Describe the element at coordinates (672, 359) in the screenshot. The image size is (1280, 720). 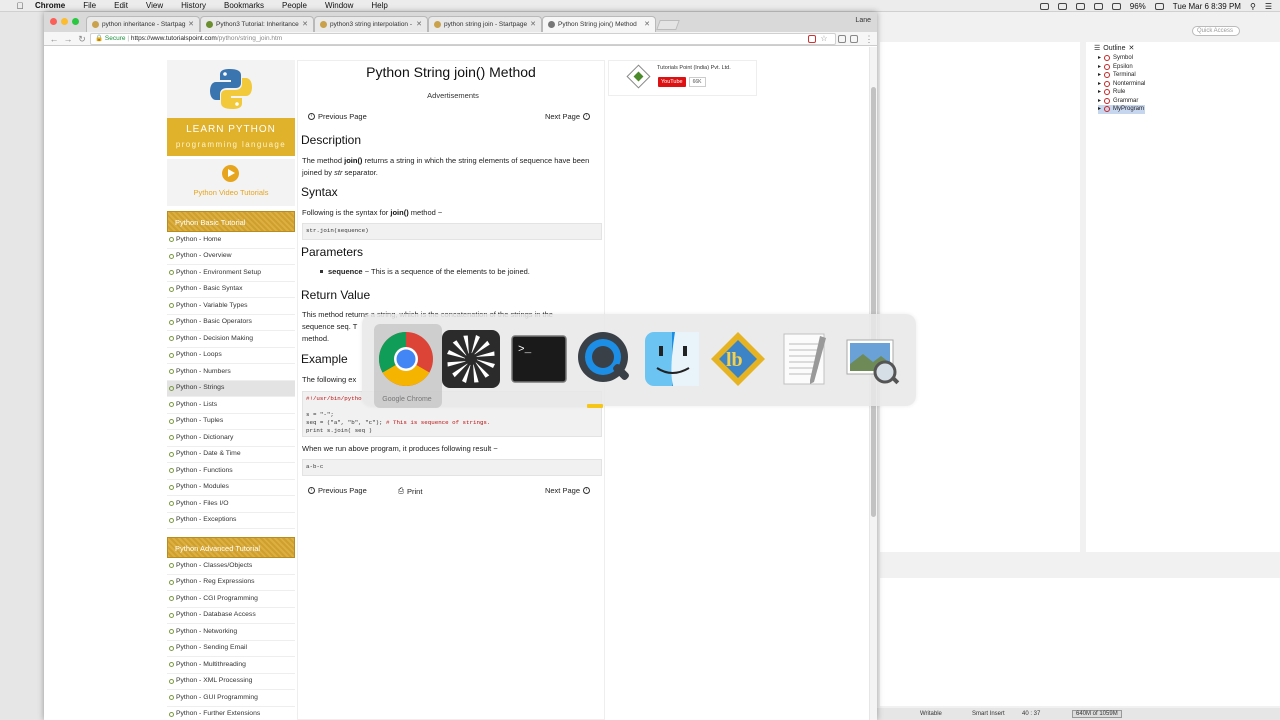
I see `finder-icon` at that location.